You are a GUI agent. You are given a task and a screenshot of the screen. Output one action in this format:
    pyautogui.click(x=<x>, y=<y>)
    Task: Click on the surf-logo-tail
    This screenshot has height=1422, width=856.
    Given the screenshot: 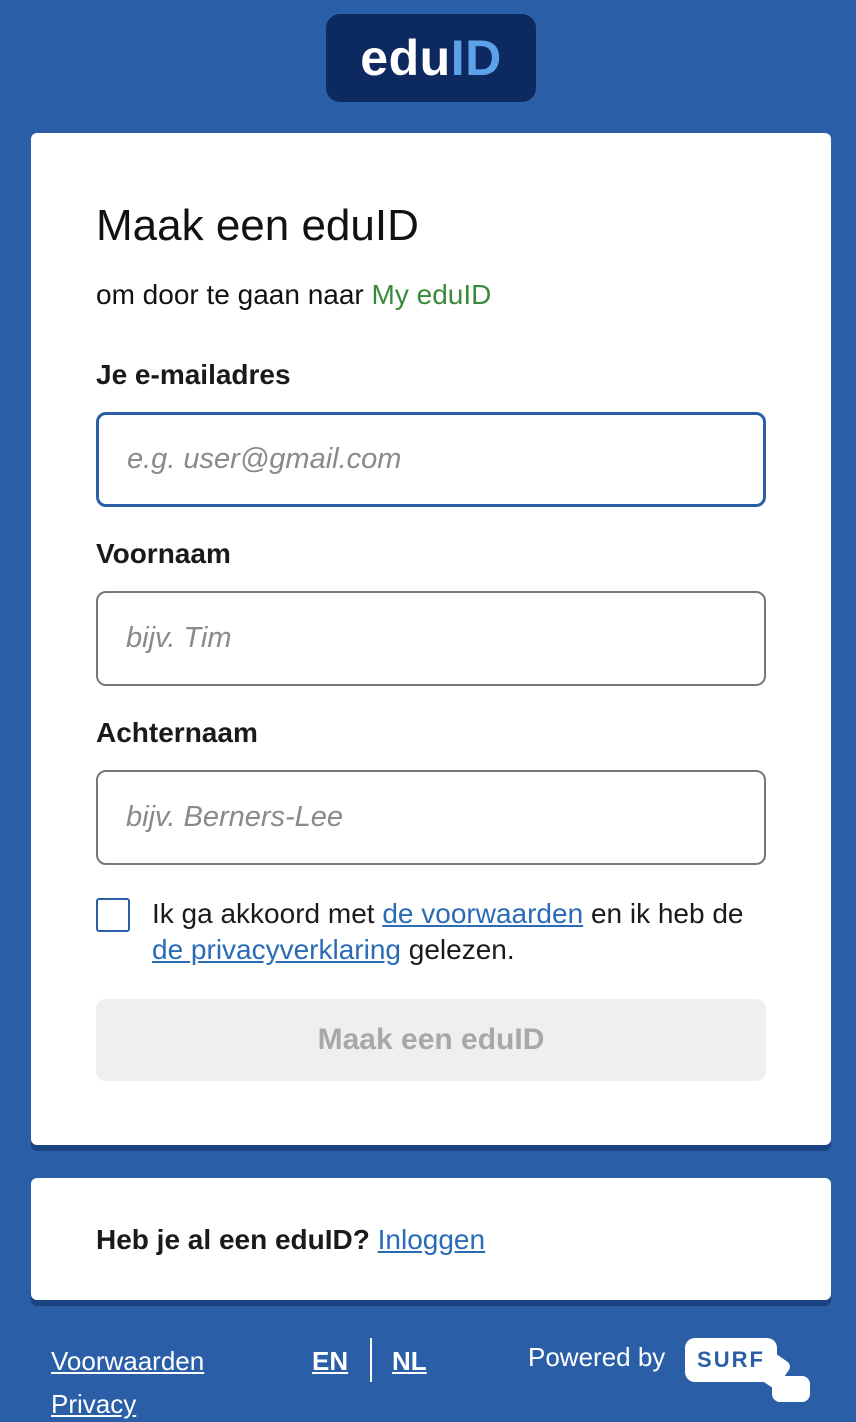 What is the action you would take?
    pyautogui.click(x=791, y=1389)
    